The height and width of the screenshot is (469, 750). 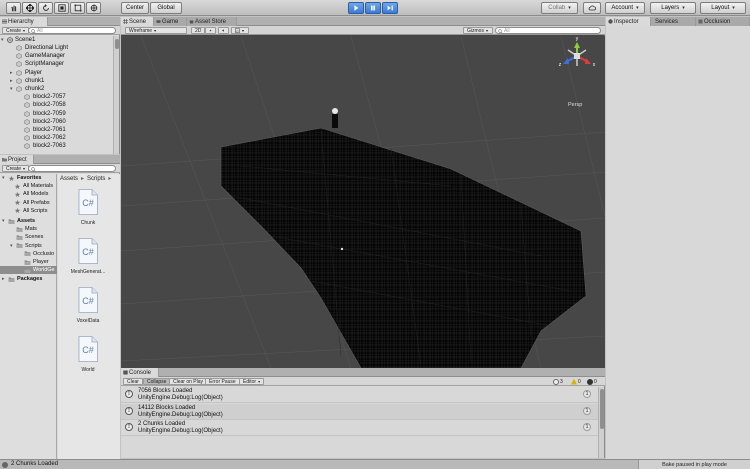 What do you see at coordinates (723, 21) in the screenshot?
I see `tab-occlusion: Occlusion` at bounding box center [723, 21].